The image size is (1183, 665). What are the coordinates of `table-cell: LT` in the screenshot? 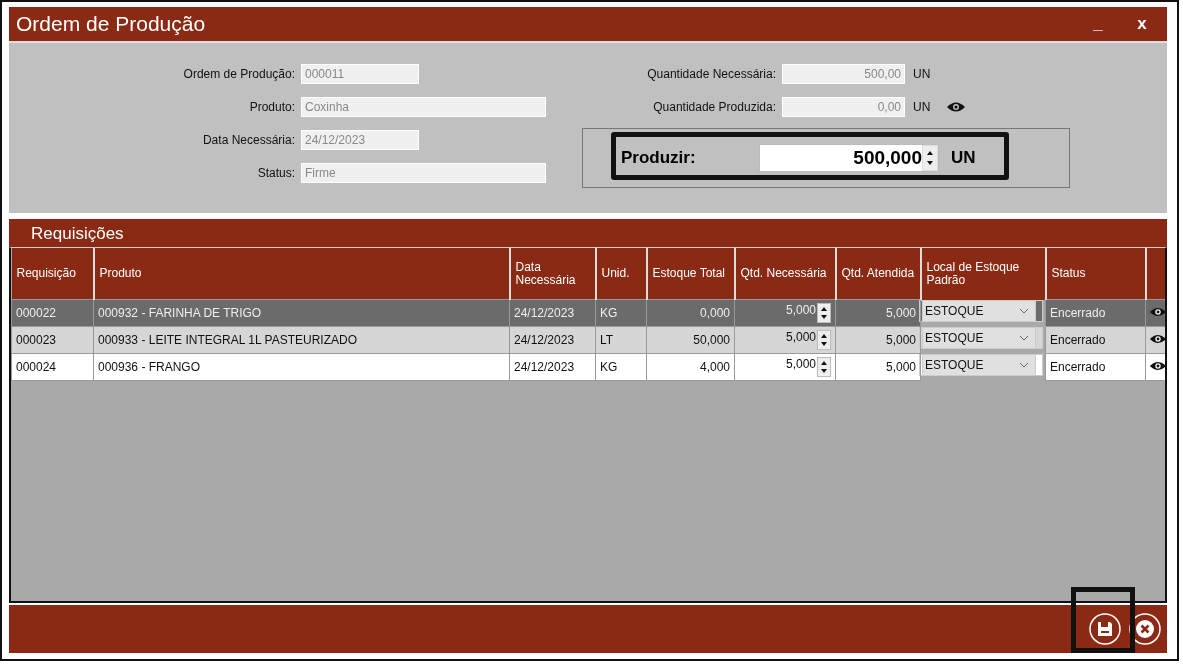 It's located at (607, 340).